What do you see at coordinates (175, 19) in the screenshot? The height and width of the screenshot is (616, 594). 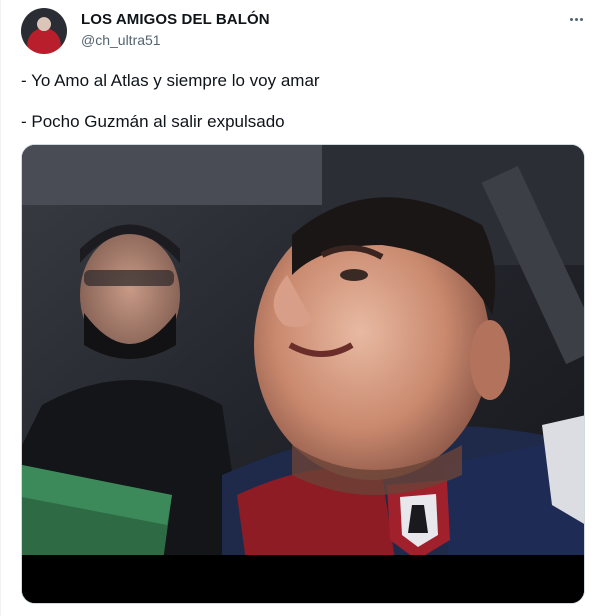 I see `author-display-name: LOS AMIGOS DEL BALÓN` at bounding box center [175, 19].